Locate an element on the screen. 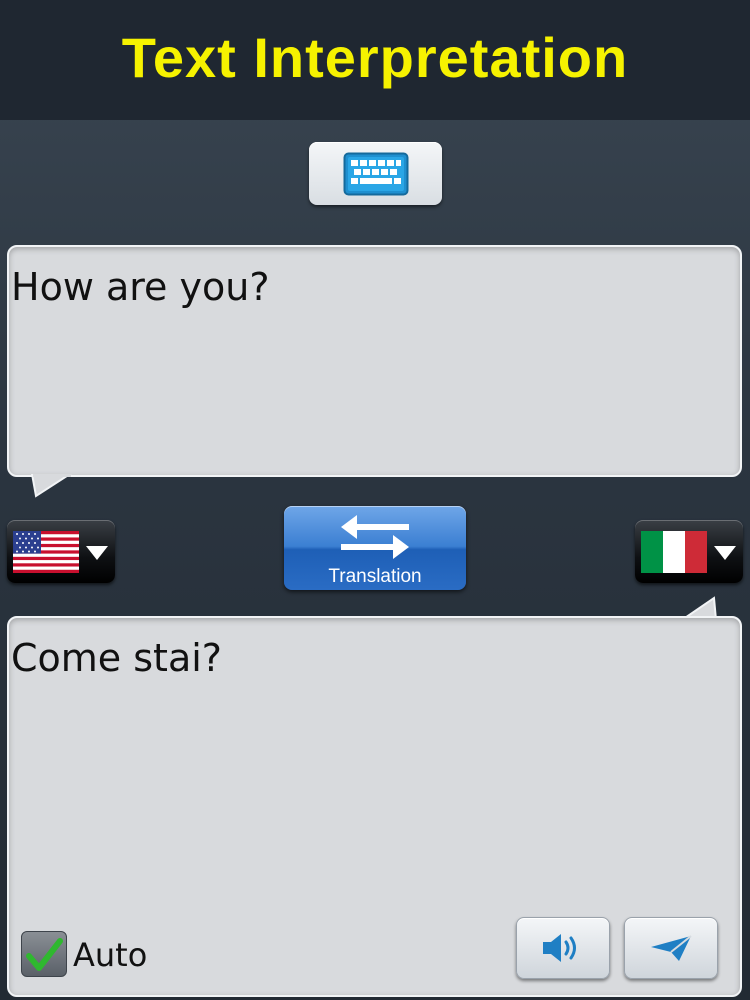 This screenshot has height=1000, width=750. auto-checkbox is located at coordinates (44, 954).